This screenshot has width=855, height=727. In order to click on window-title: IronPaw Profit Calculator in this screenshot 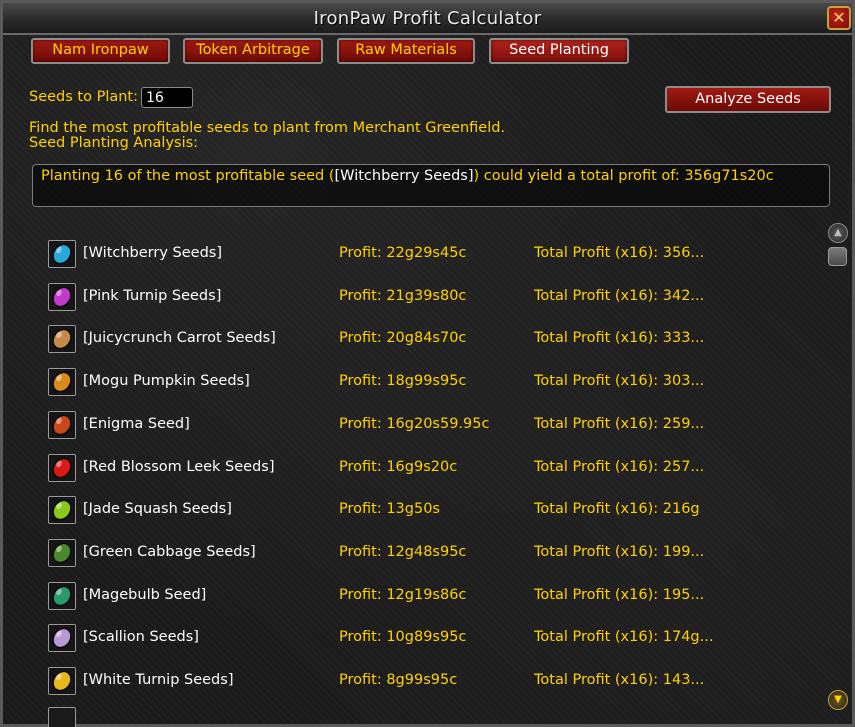, I will do `click(427, 18)`.